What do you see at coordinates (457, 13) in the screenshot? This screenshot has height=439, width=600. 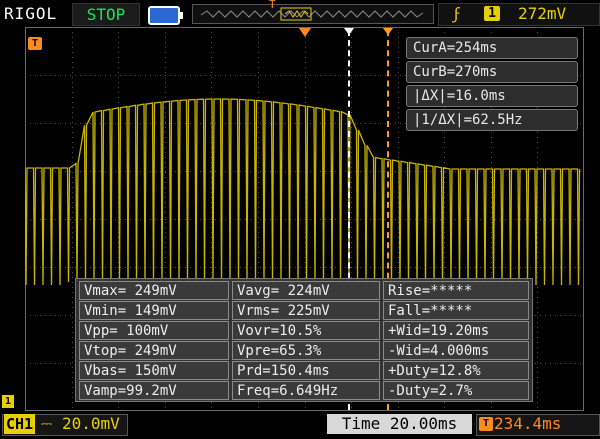 I see `rising-edge-icon: ϝ` at bounding box center [457, 13].